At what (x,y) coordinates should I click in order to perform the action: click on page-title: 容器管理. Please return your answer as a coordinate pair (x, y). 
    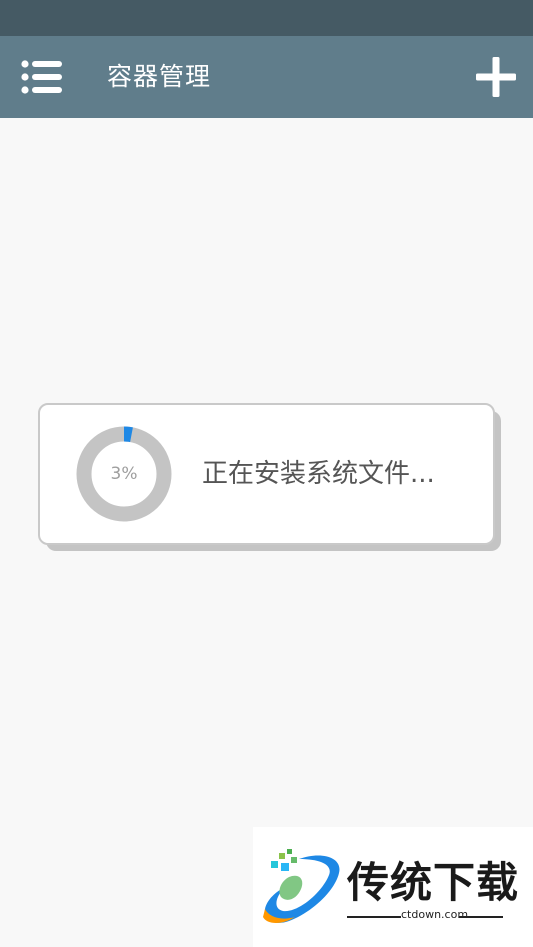
    Looking at the image, I should click on (159, 76).